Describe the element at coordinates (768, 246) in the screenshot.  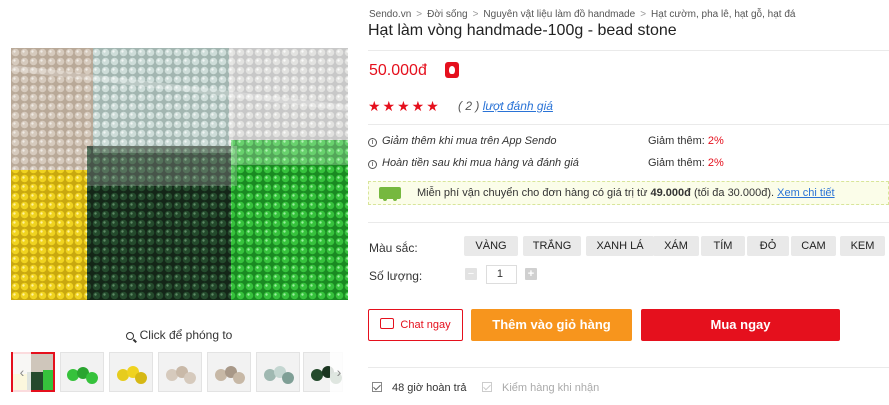
I see `color-option-do: ĐỎ` at that location.